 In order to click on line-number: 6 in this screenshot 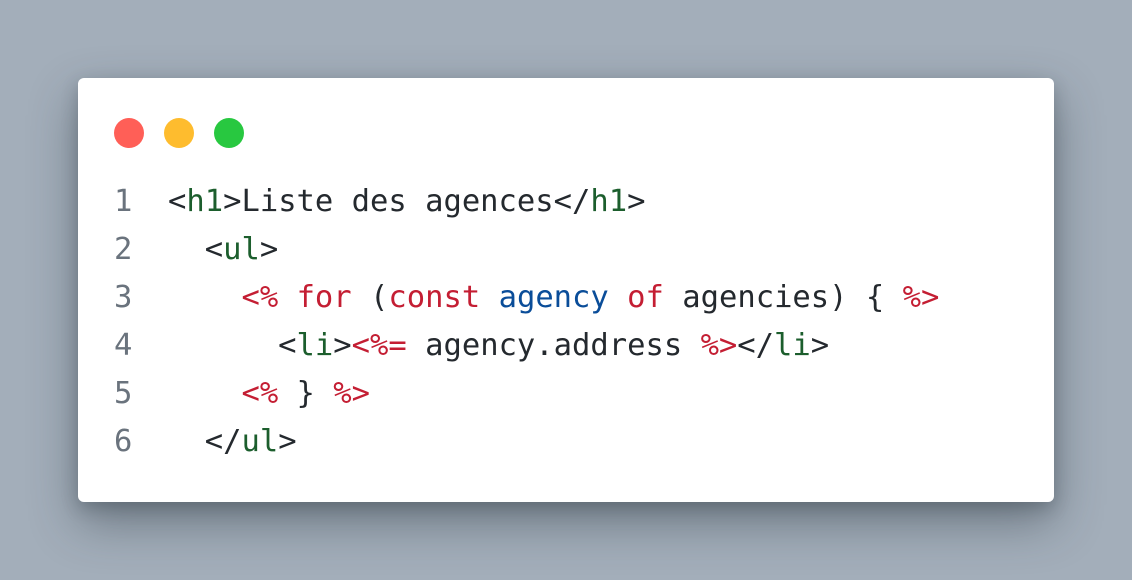, I will do `click(123, 441)`.